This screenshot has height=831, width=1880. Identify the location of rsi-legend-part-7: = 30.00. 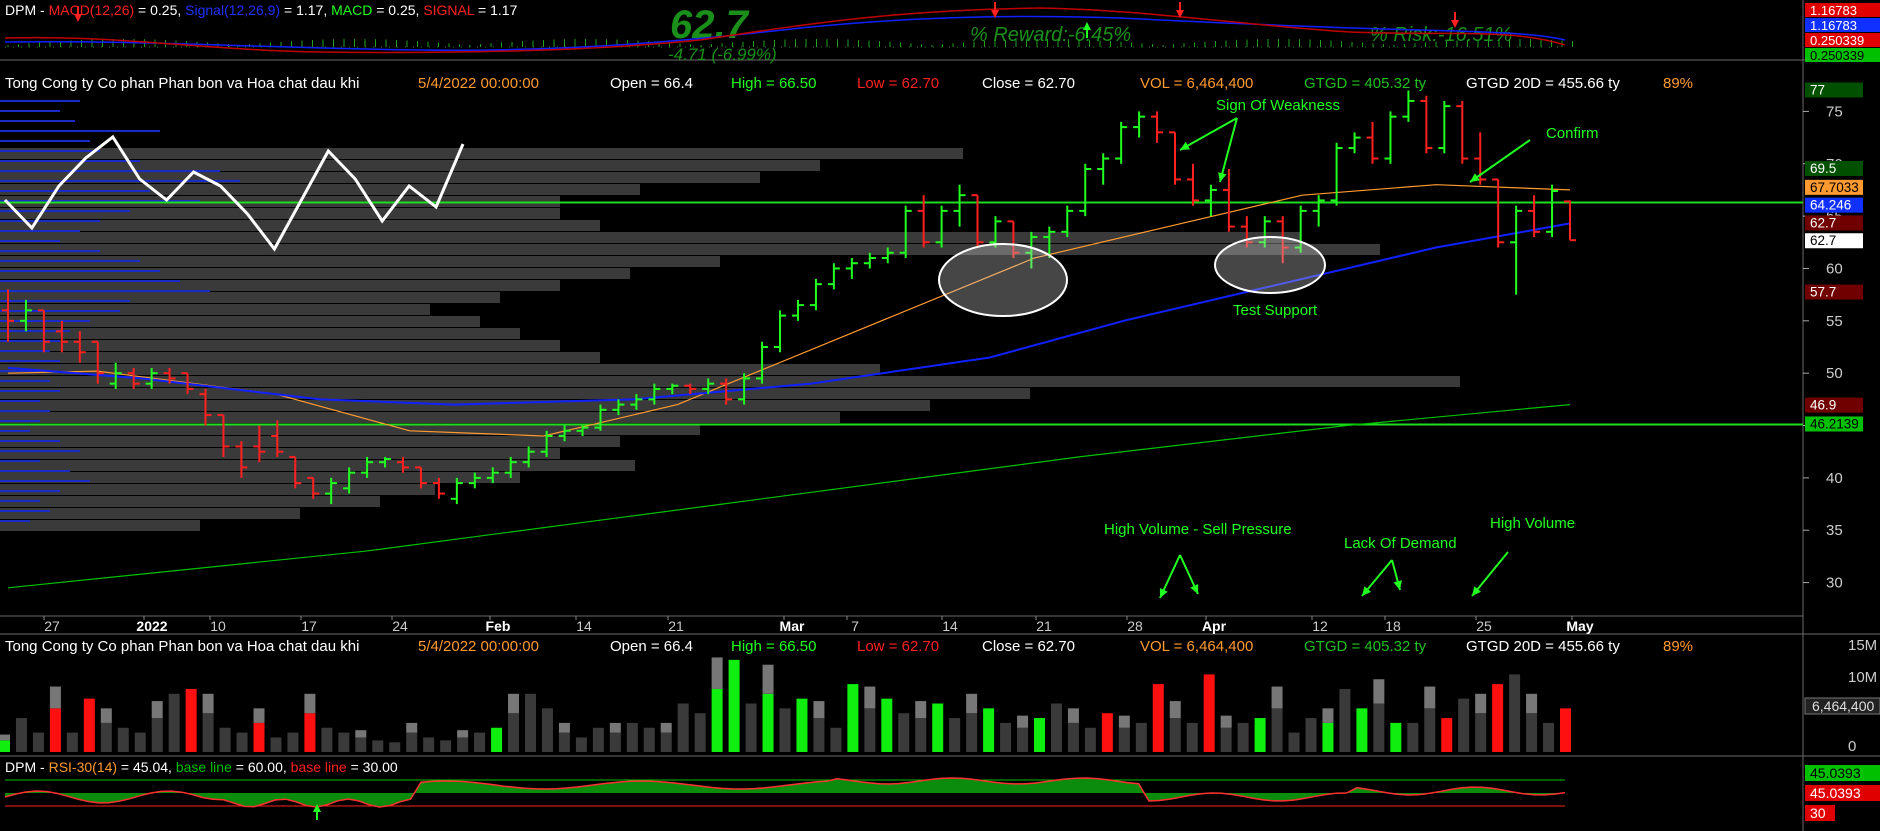
(372, 767).